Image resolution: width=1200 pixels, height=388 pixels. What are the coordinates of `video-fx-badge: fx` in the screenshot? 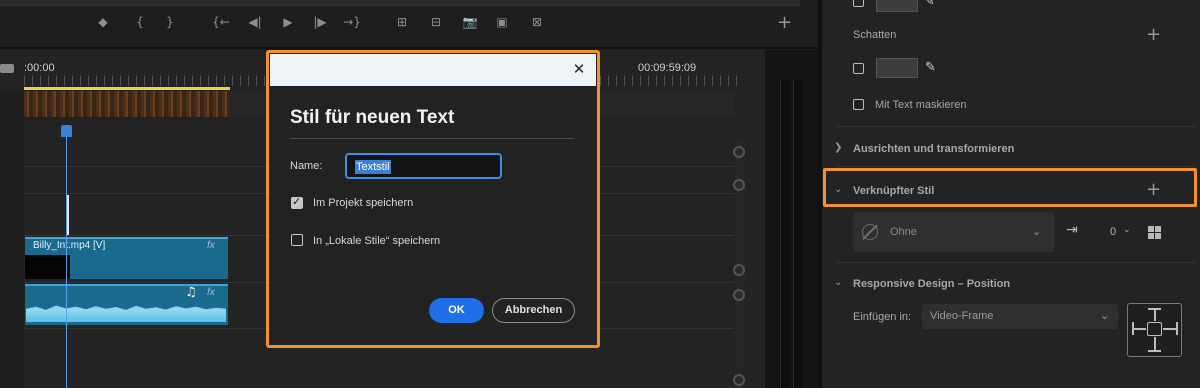 It's located at (211, 245).